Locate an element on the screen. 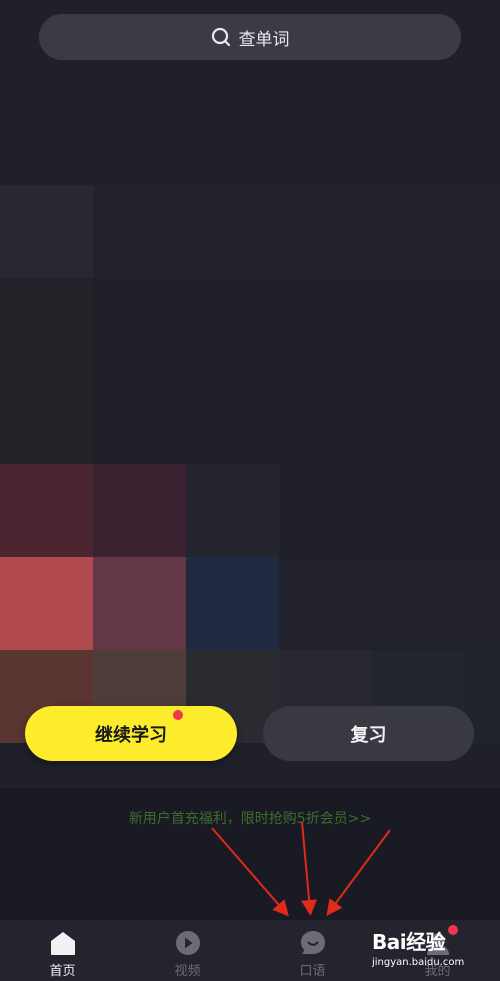 This screenshot has width=500, height=981. review-label: 复习 is located at coordinates (368, 735).